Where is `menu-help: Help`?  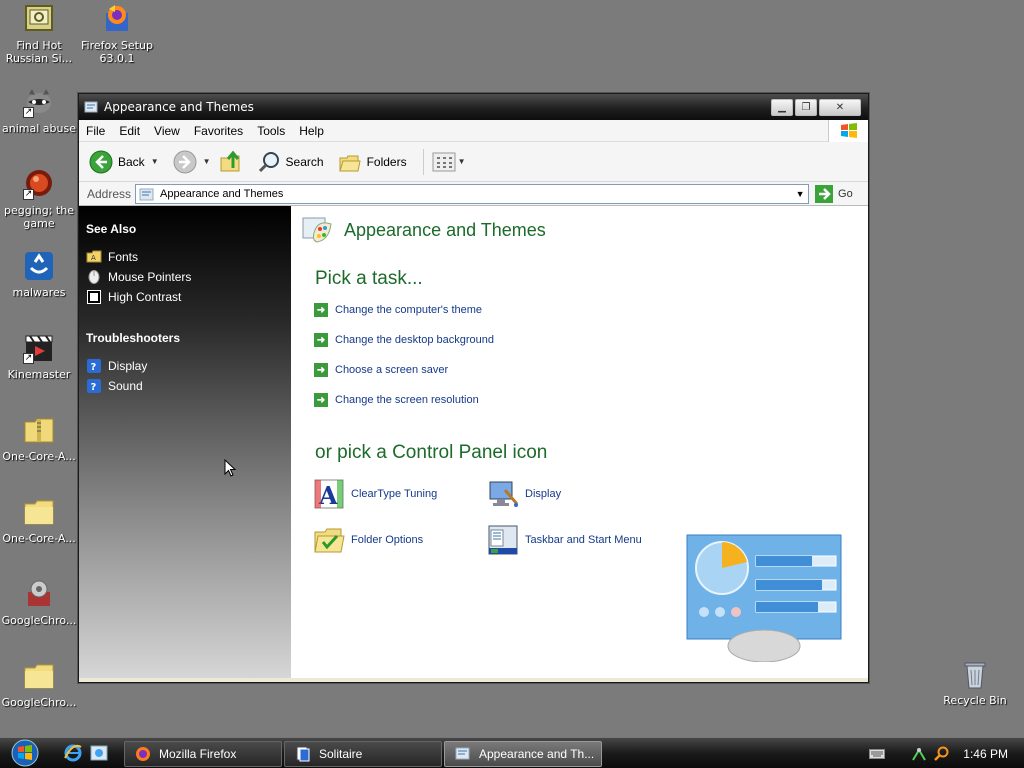 menu-help: Help is located at coordinates (311, 131).